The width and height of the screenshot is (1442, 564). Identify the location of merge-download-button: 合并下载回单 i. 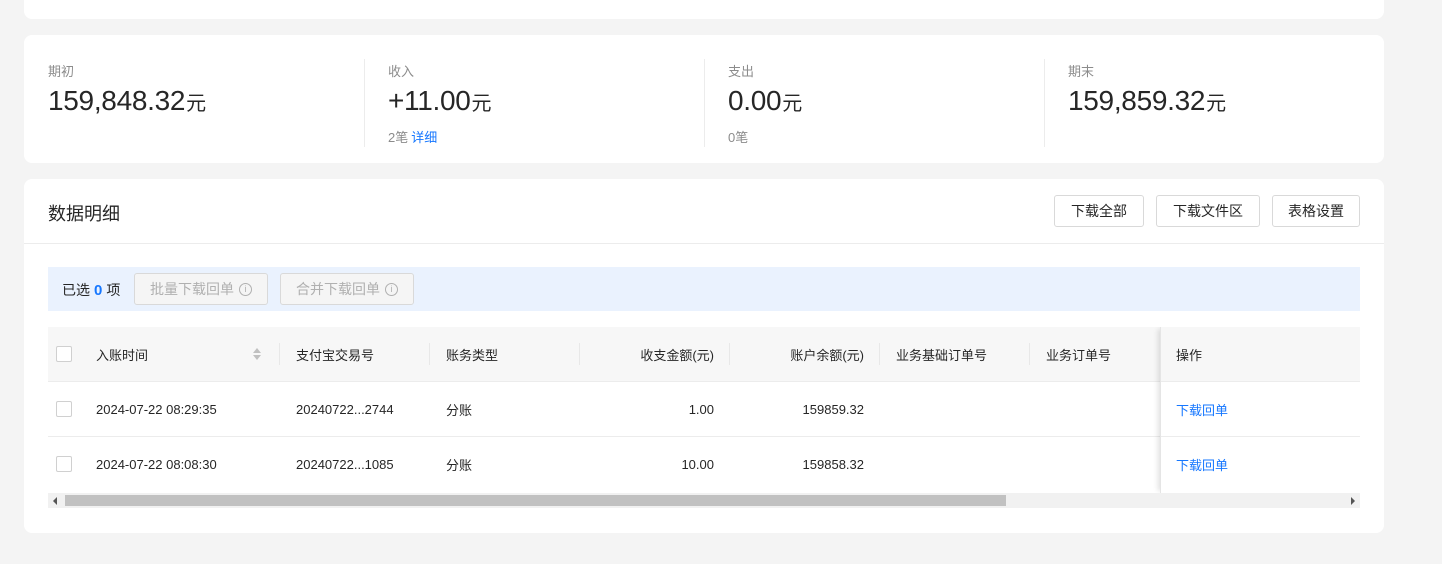
(347, 289).